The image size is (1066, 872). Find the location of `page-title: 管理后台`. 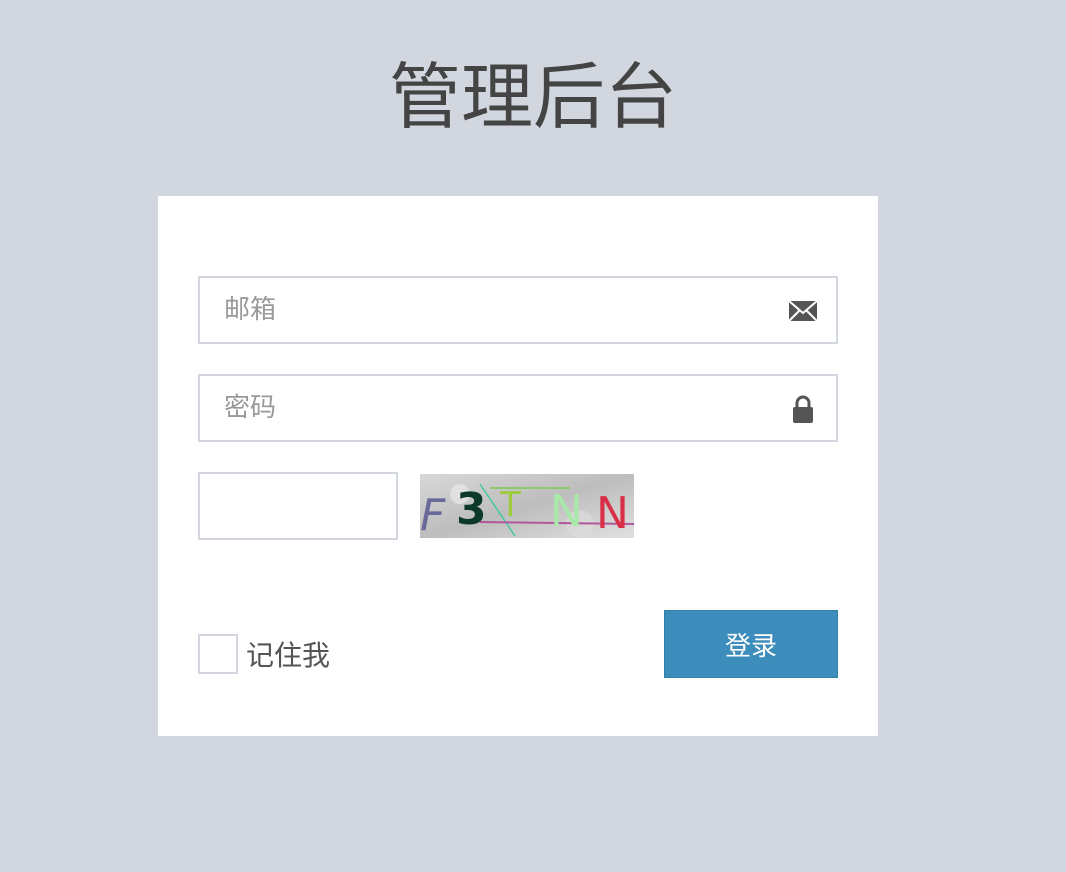

page-title: 管理后台 is located at coordinates (532, 97).